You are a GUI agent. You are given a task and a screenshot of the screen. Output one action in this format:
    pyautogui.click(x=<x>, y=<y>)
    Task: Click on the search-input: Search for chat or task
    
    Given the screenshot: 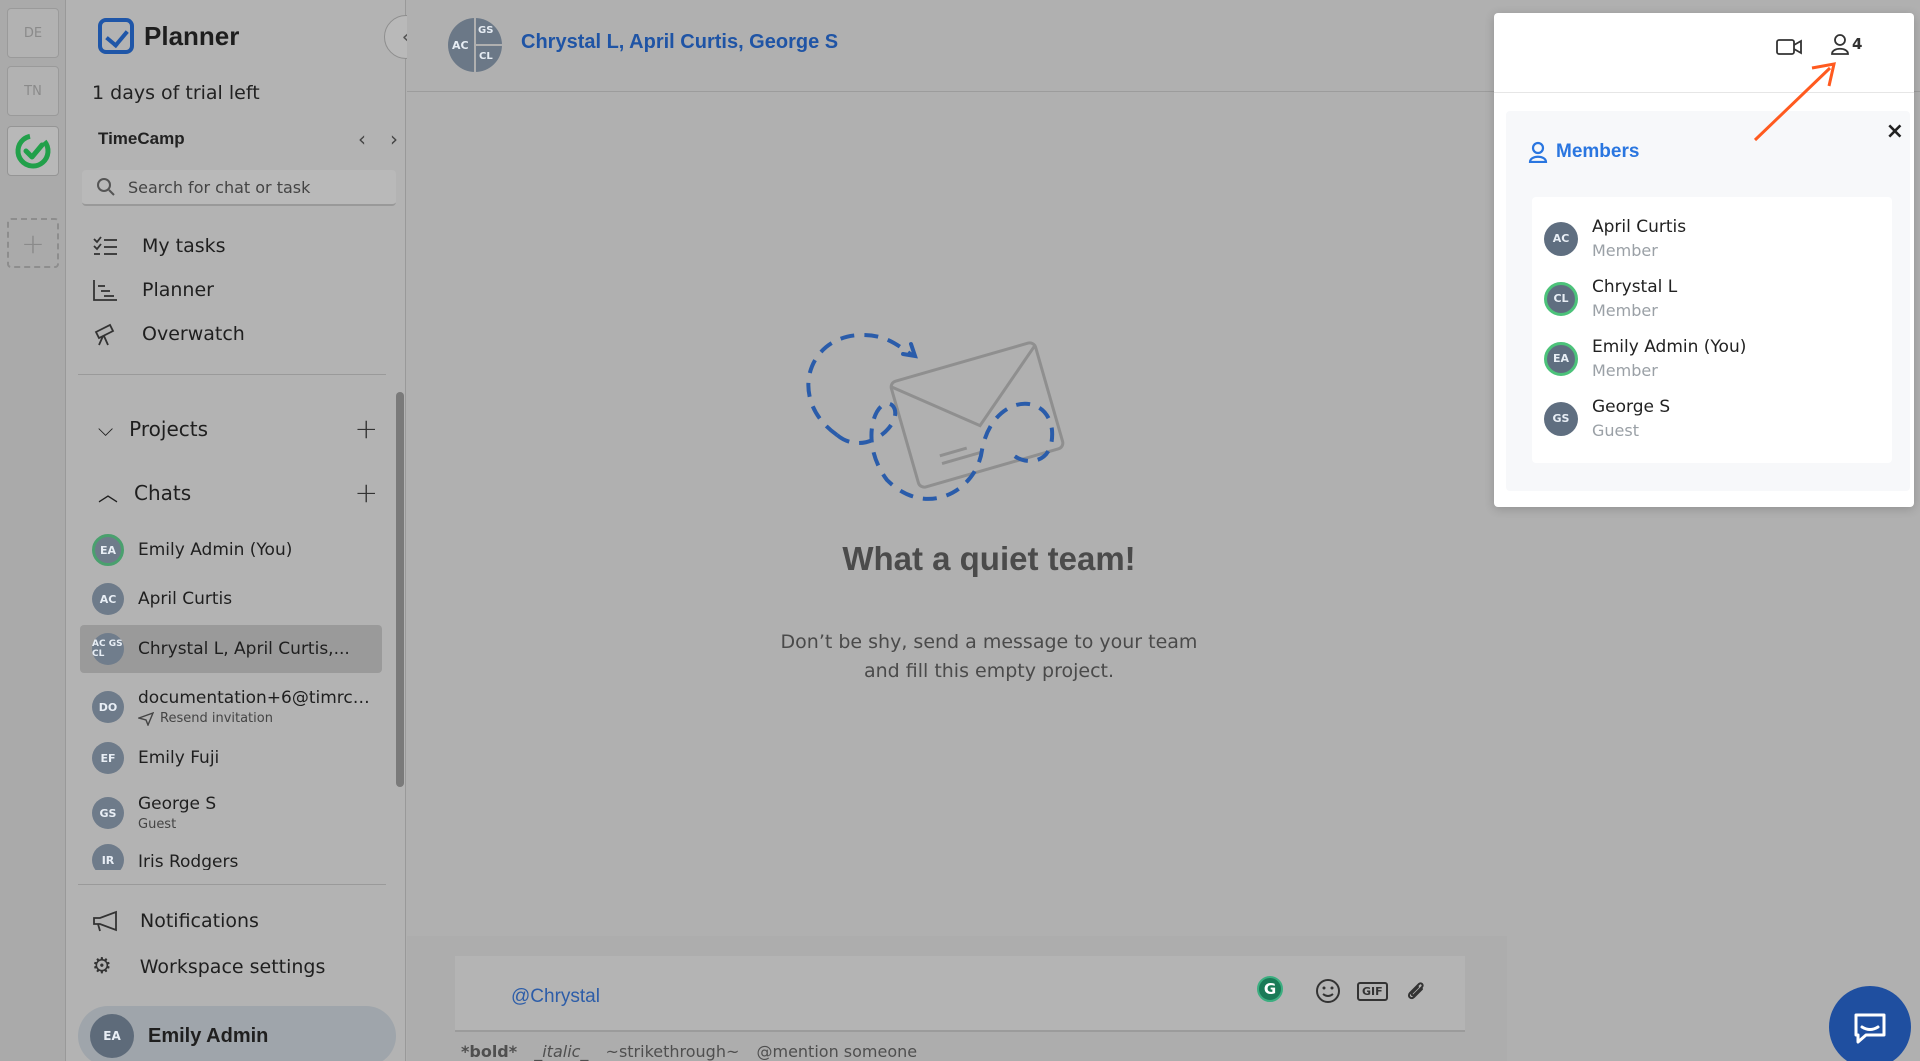 What is the action you would take?
    pyautogui.click(x=239, y=188)
    